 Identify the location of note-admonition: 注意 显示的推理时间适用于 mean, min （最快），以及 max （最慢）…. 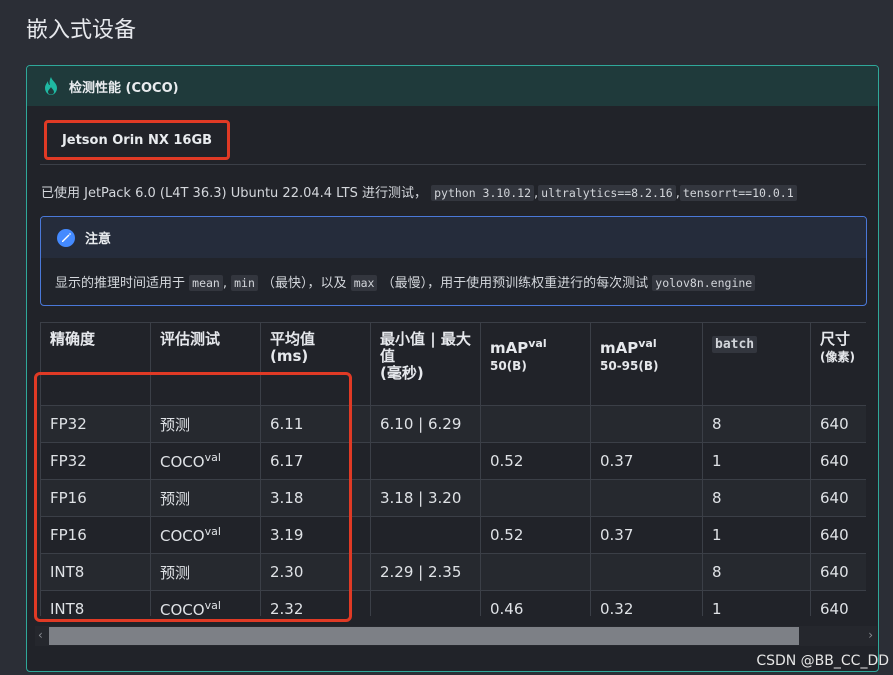
(453, 261).